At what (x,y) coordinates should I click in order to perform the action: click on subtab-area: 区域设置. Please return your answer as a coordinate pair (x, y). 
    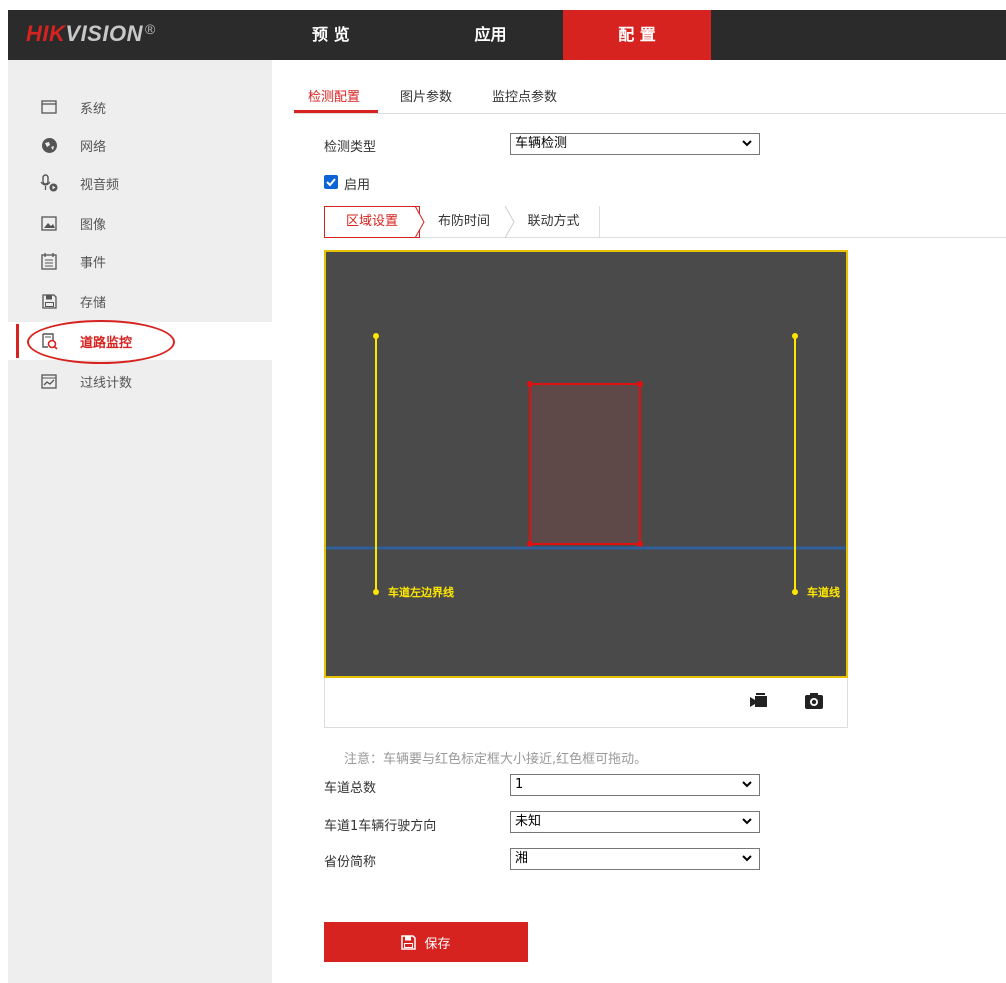
    Looking at the image, I should click on (372, 222).